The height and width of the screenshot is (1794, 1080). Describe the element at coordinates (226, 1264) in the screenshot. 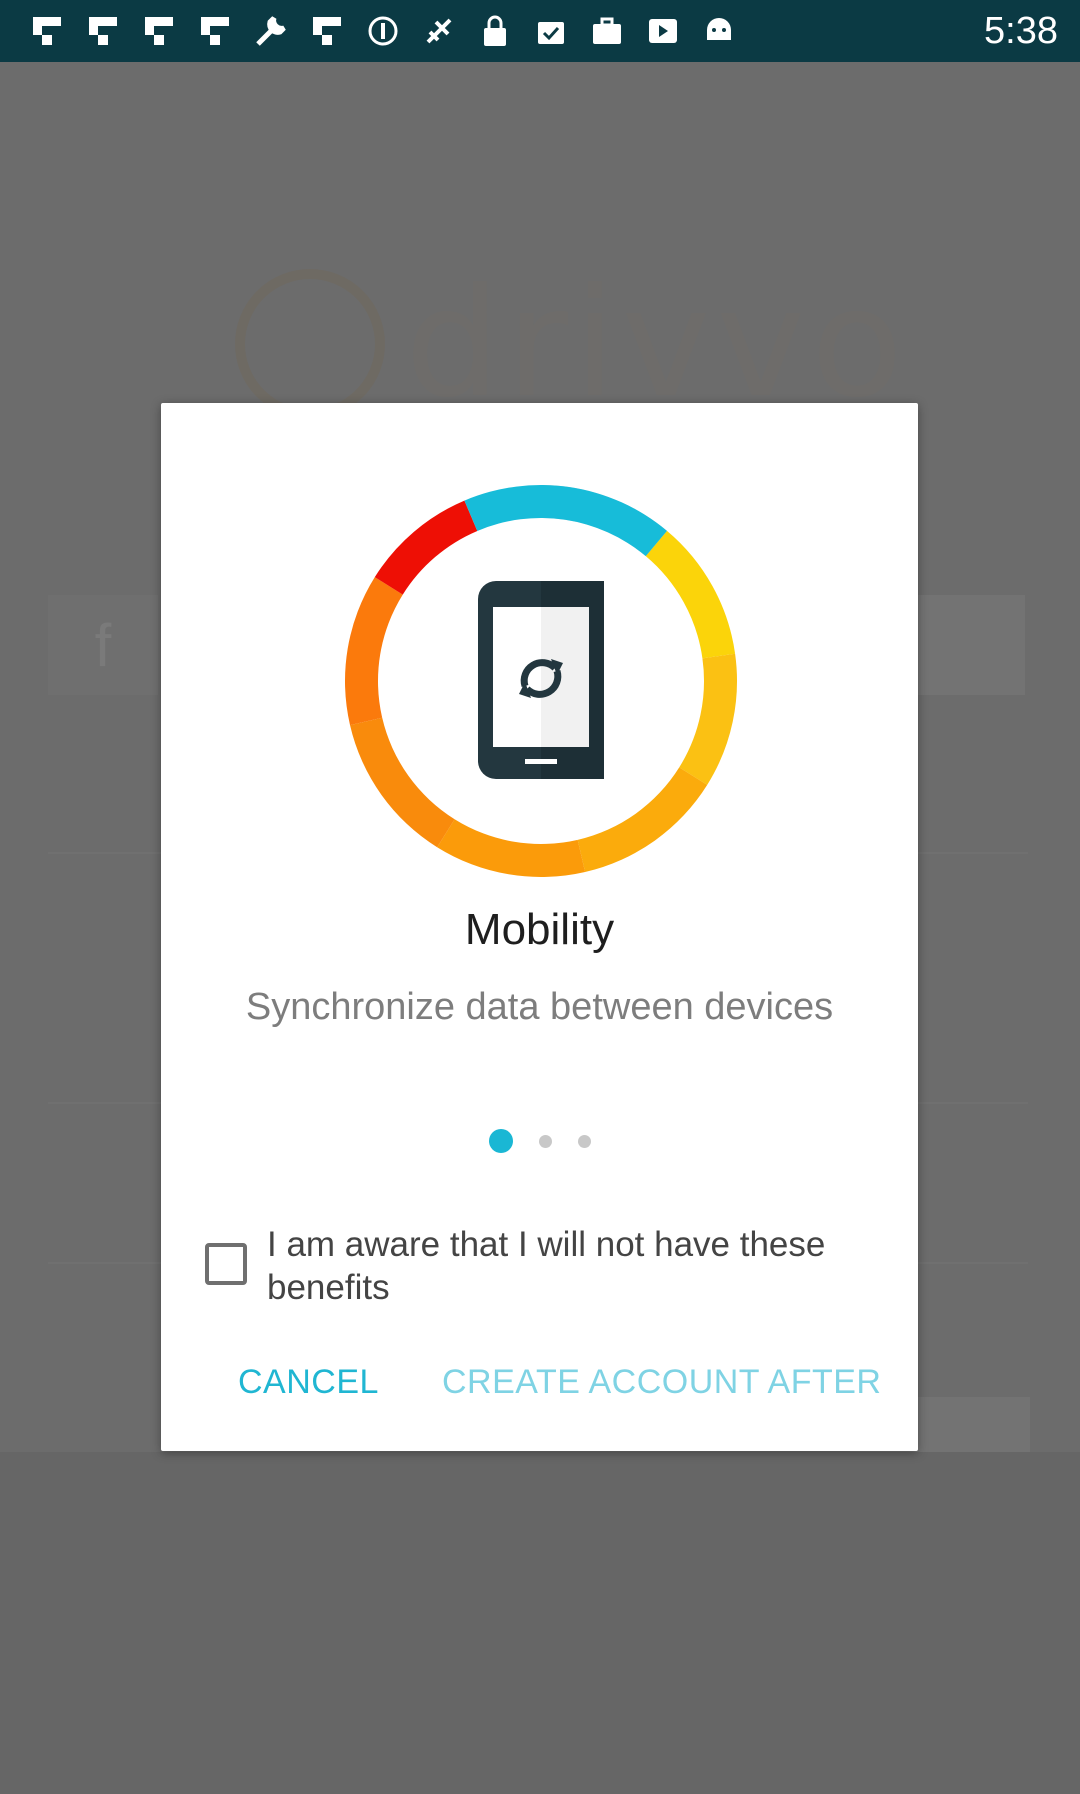

I see `awareness-checkbox` at that location.